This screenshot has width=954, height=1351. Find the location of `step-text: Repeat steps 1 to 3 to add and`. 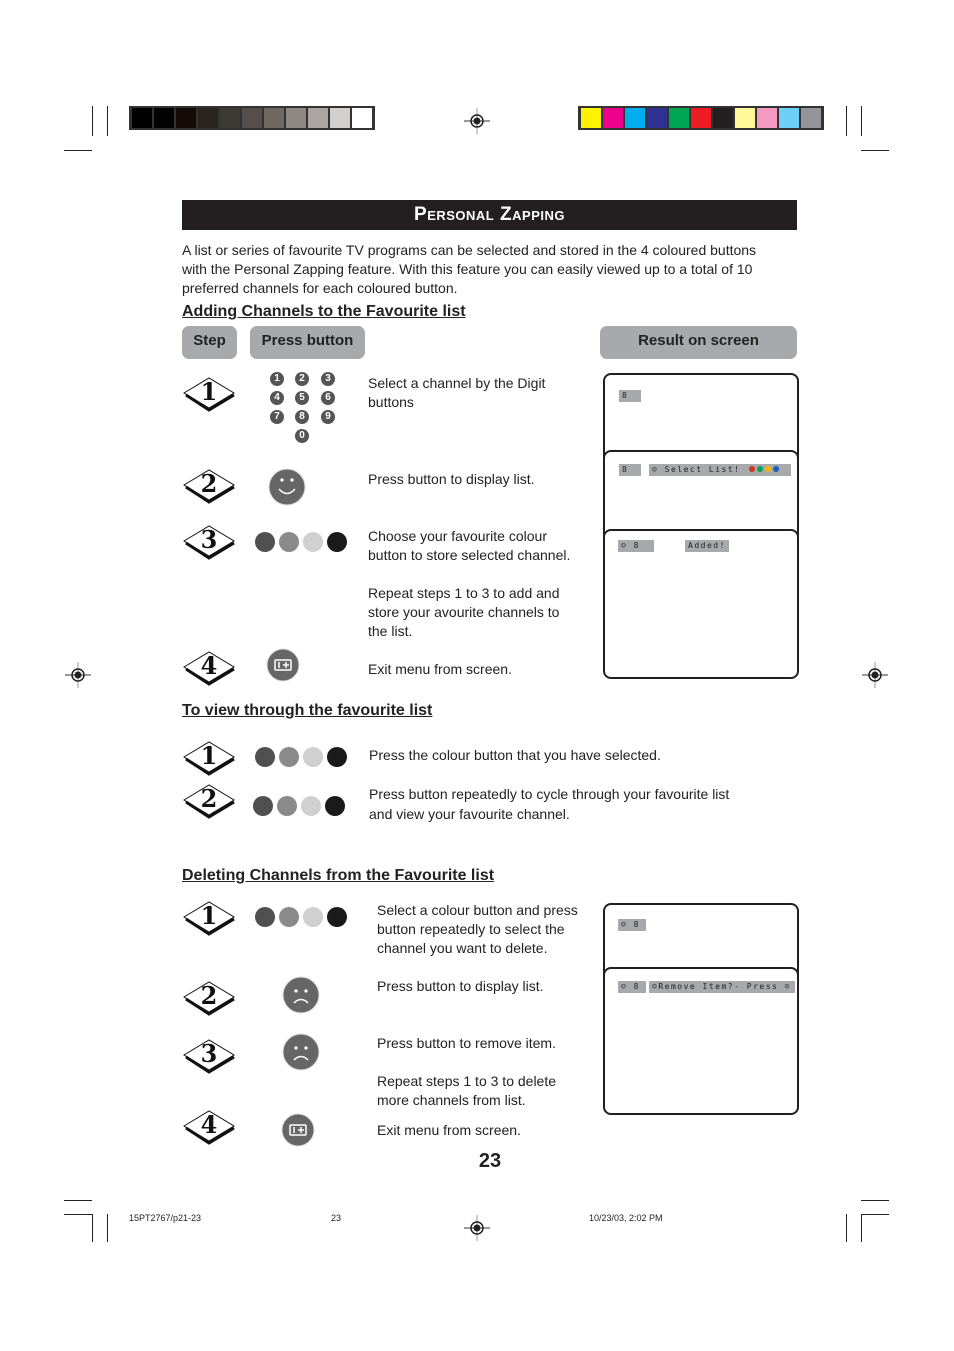

step-text: Repeat steps 1 to 3 to add and is located at coordinates (464, 593).